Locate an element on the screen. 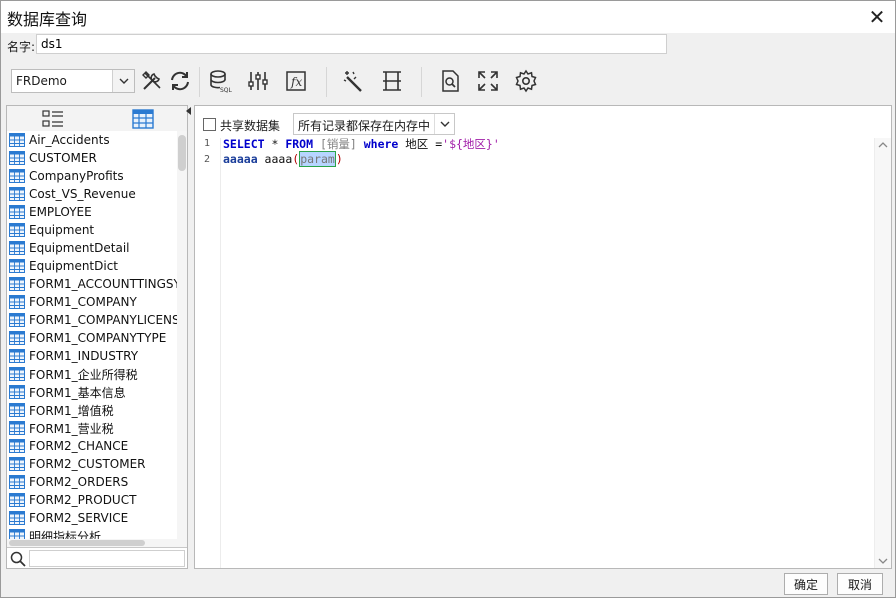 The image size is (896, 598). magic-wand-button is located at coordinates (353, 81).